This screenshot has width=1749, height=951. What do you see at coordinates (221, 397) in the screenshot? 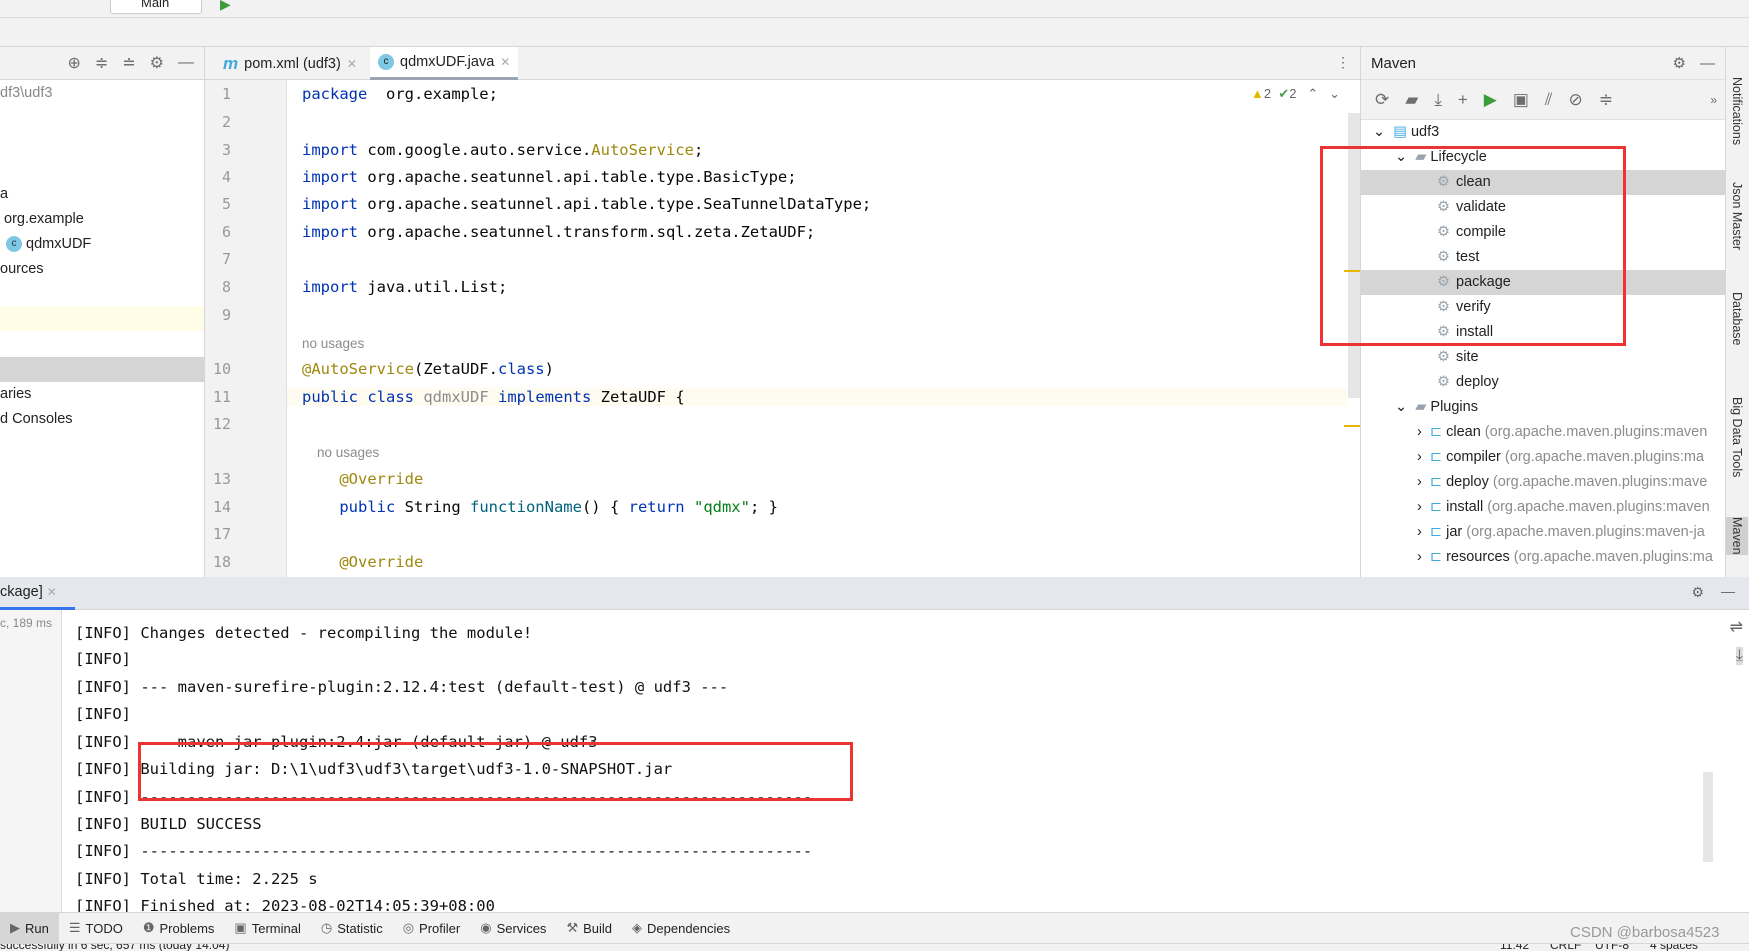
I see `line-number: 11` at bounding box center [221, 397].